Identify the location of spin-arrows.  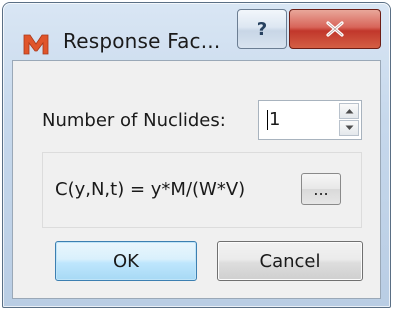
(349, 120).